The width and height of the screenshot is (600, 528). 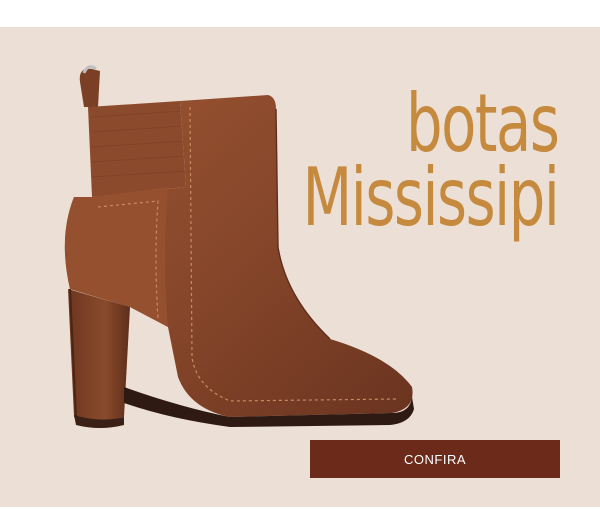 I want to click on confira-button: CONFIRA, so click(x=435, y=459).